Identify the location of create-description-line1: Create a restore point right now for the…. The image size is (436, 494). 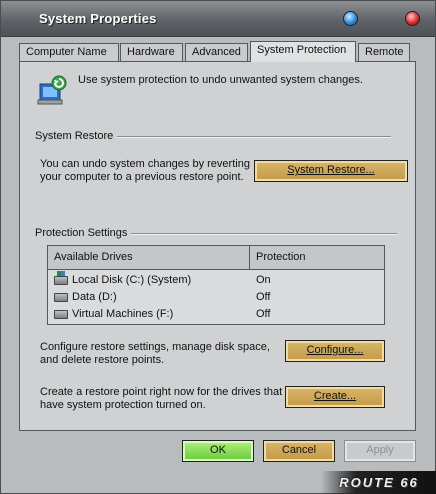
(161, 392).